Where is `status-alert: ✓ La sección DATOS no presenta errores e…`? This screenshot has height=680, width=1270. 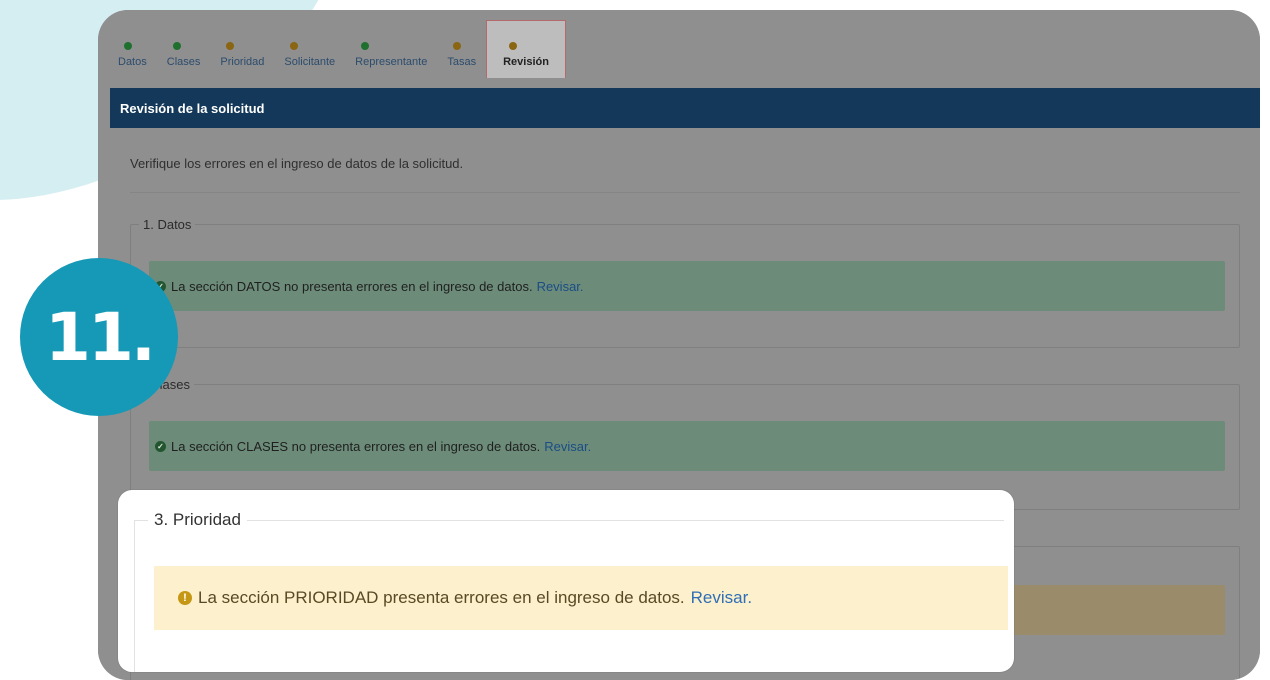 status-alert: ✓ La sección DATOS no presenta errores e… is located at coordinates (687, 286).